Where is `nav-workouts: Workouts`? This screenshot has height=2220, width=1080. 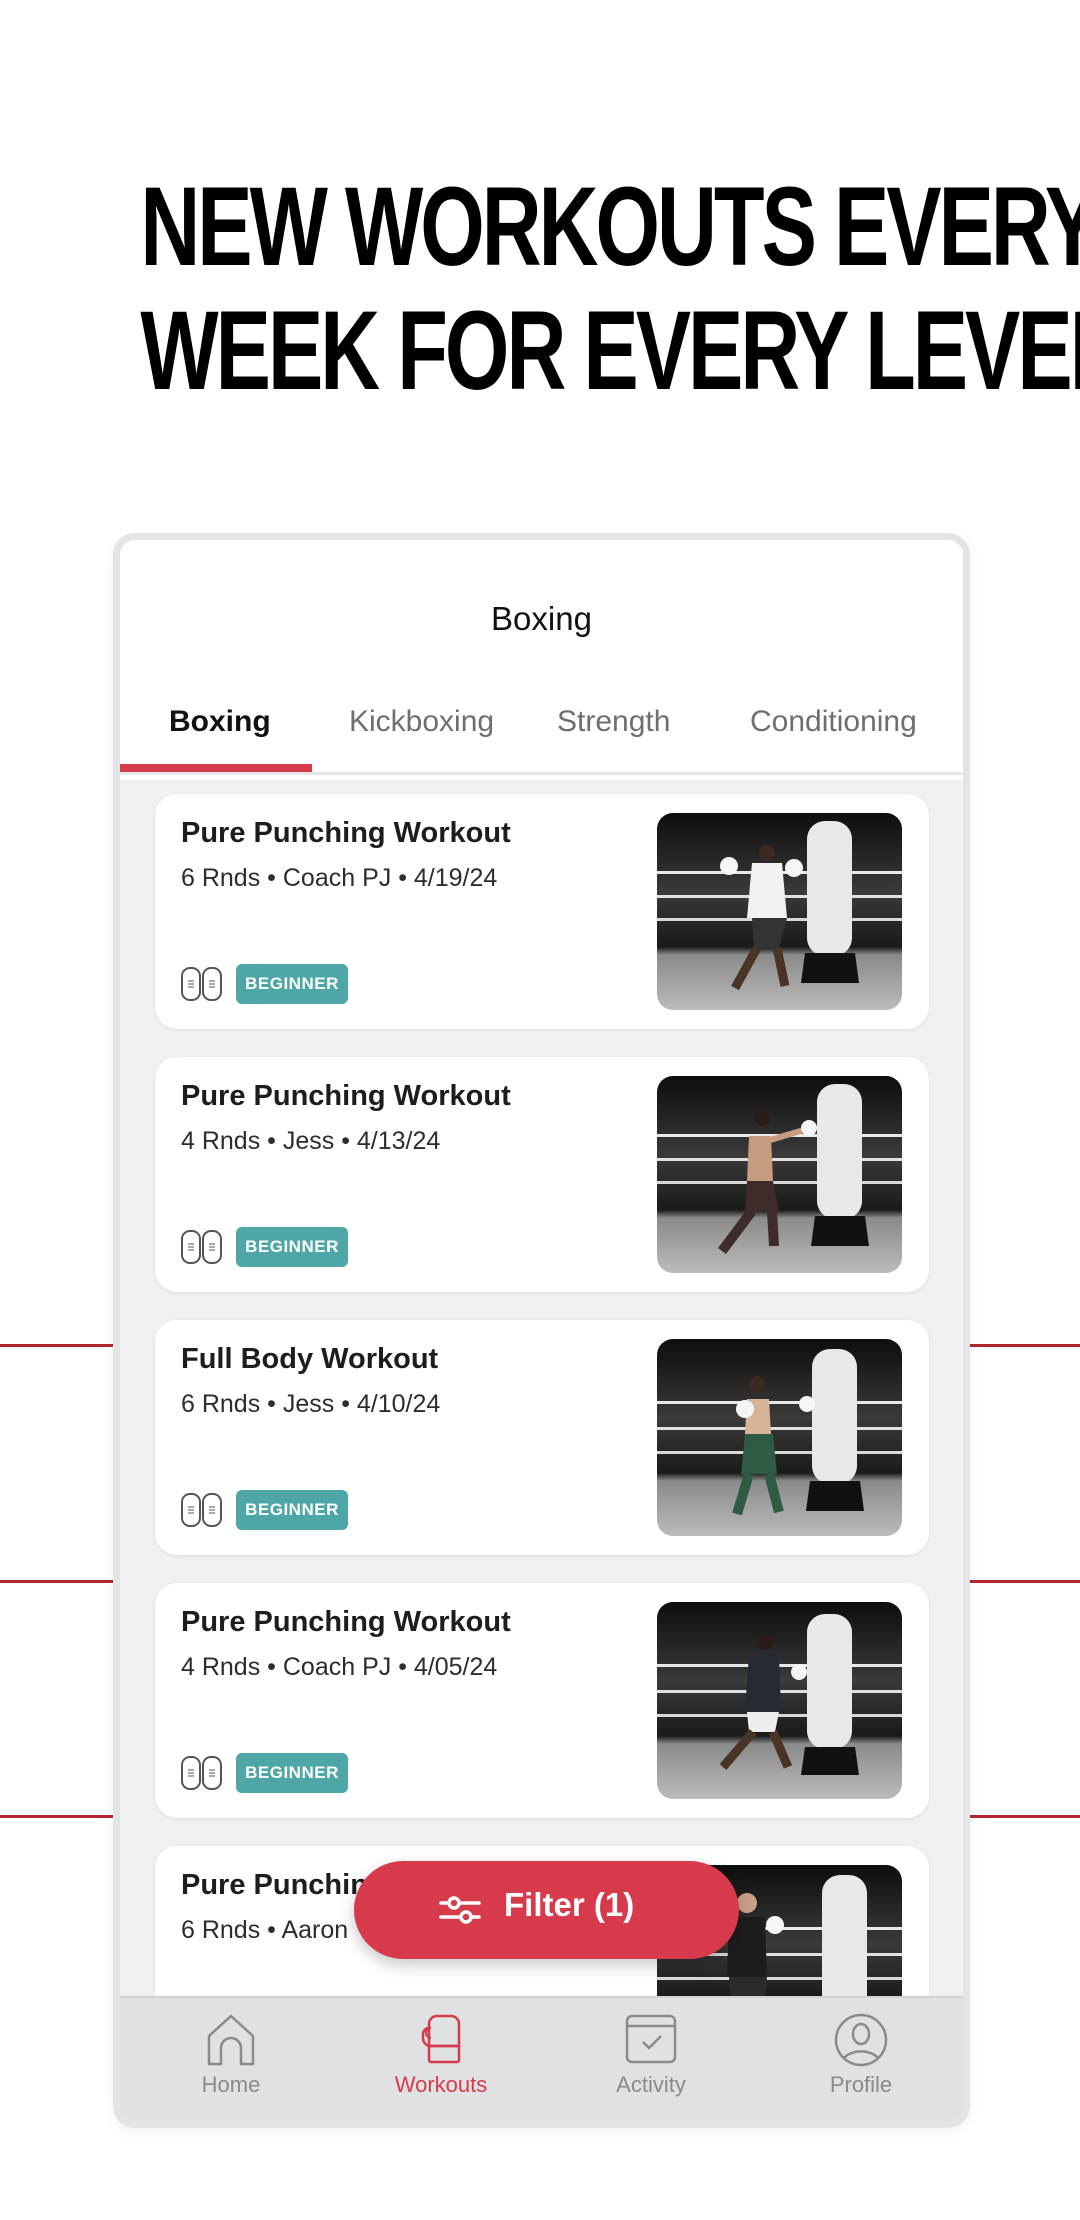
nav-workouts: Workouts is located at coordinates (441, 2062).